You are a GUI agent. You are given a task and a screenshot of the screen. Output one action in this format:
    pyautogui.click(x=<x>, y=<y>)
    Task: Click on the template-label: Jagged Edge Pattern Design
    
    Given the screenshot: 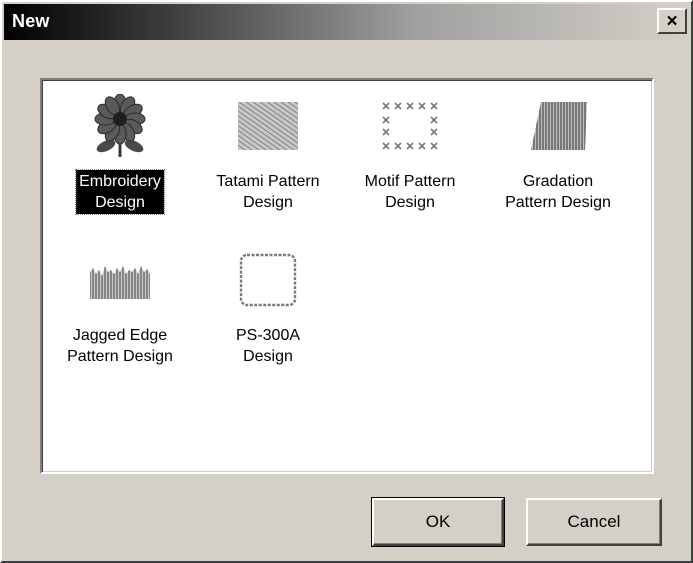 What is the action you would take?
    pyautogui.click(x=120, y=346)
    